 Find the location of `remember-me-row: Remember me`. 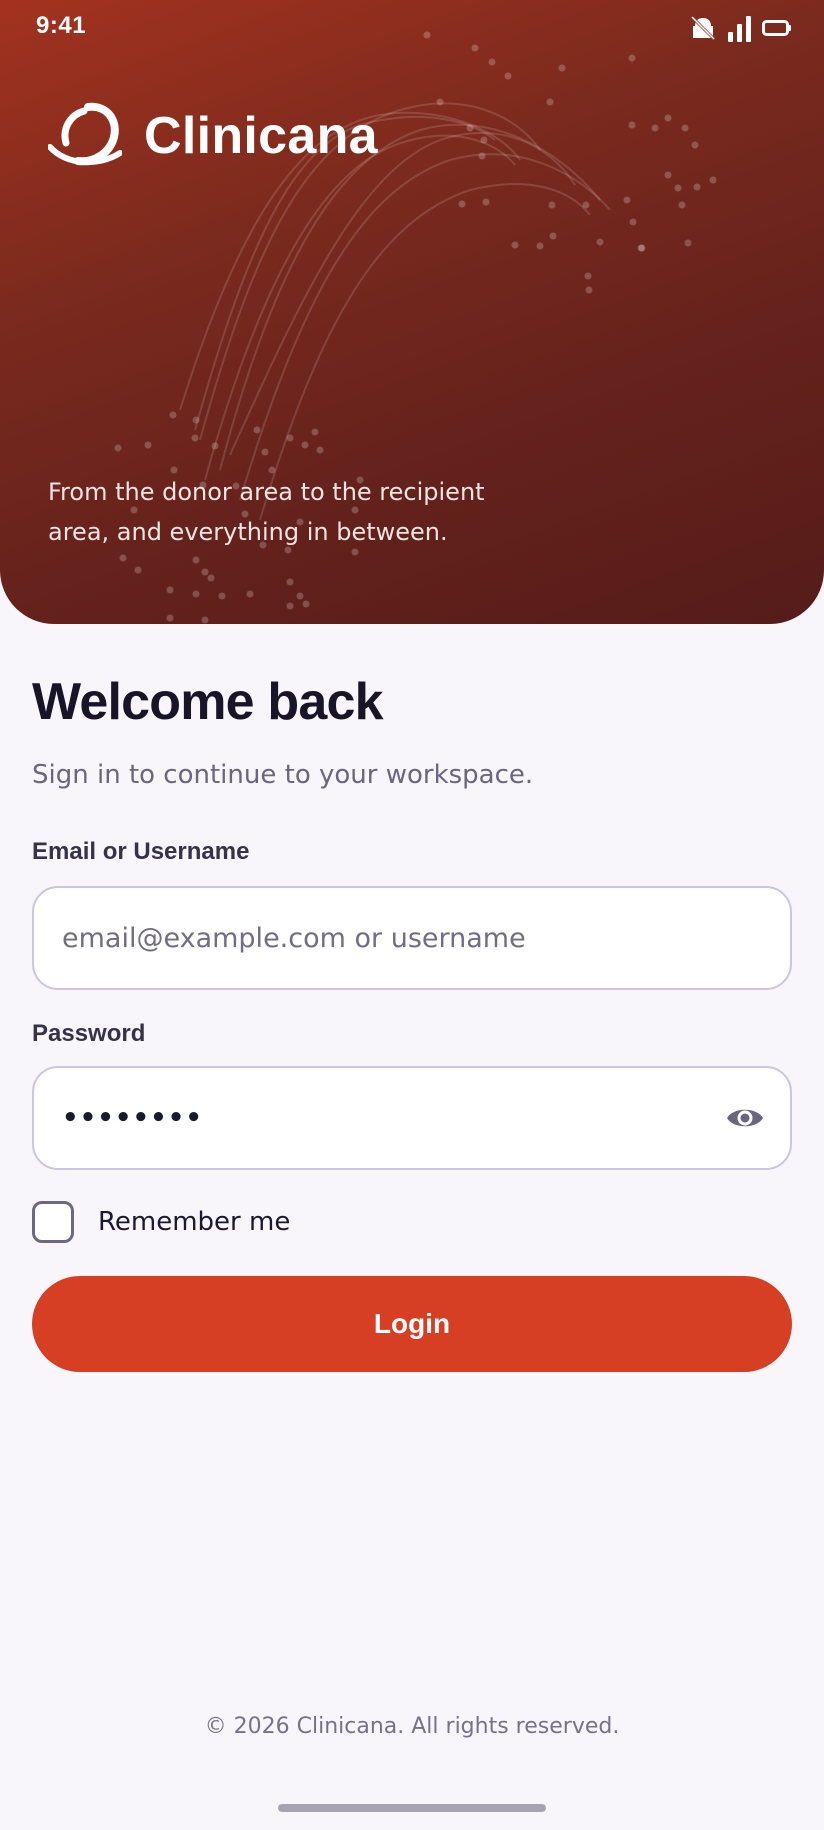

remember-me-row: Remember me is located at coordinates (161, 1222).